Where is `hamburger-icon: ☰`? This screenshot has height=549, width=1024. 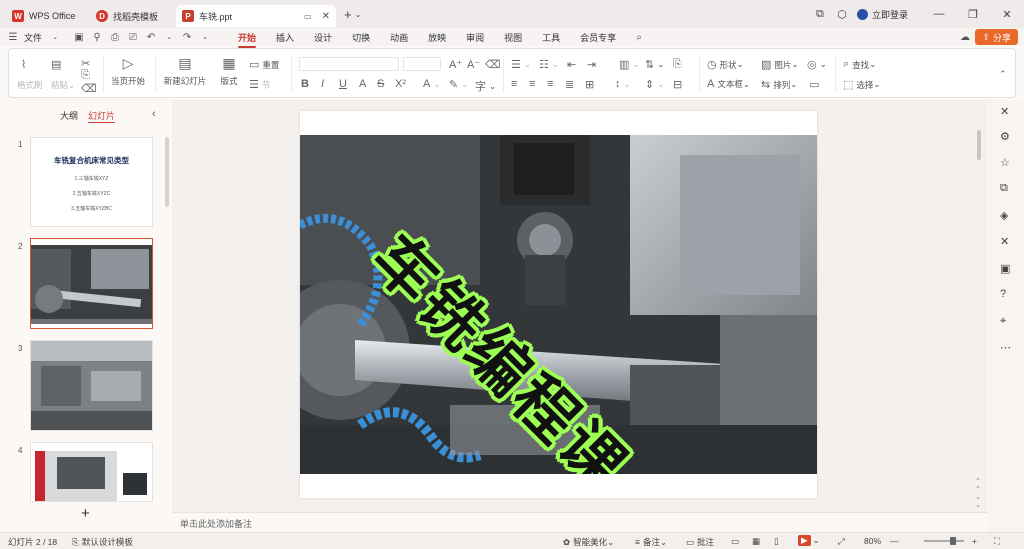 hamburger-icon: ☰ is located at coordinates (13, 37).